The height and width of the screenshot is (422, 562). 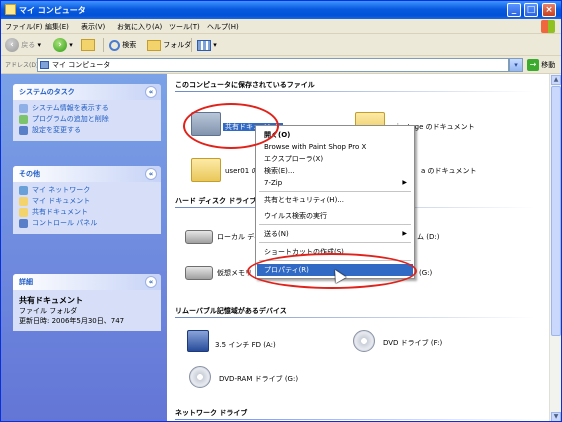 I want to click on forward-button: › ▾, so click(x=63, y=45).